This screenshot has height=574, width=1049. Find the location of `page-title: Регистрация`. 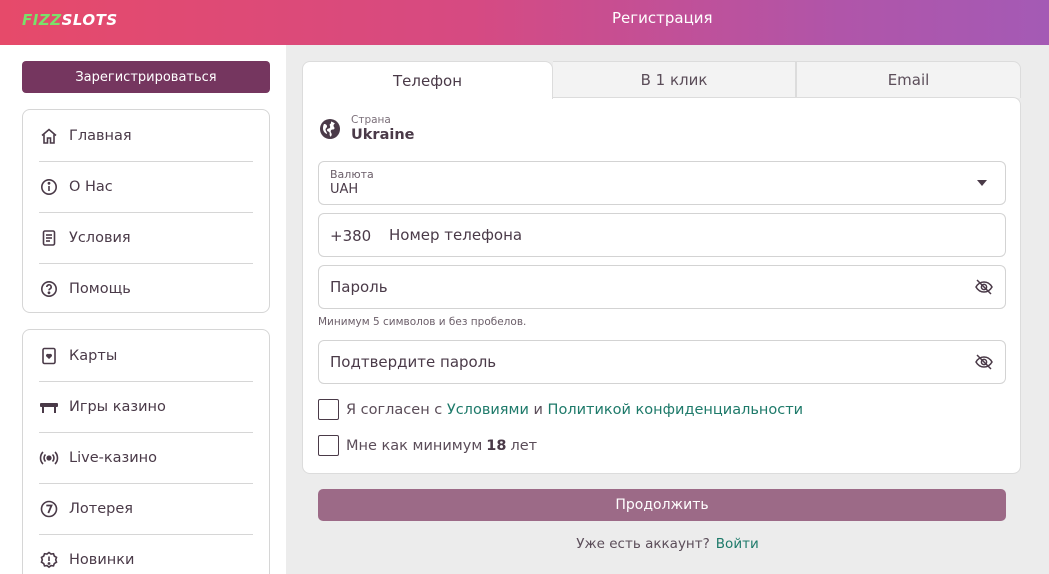

page-title: Регистрация is located at coordinates (662, 18).